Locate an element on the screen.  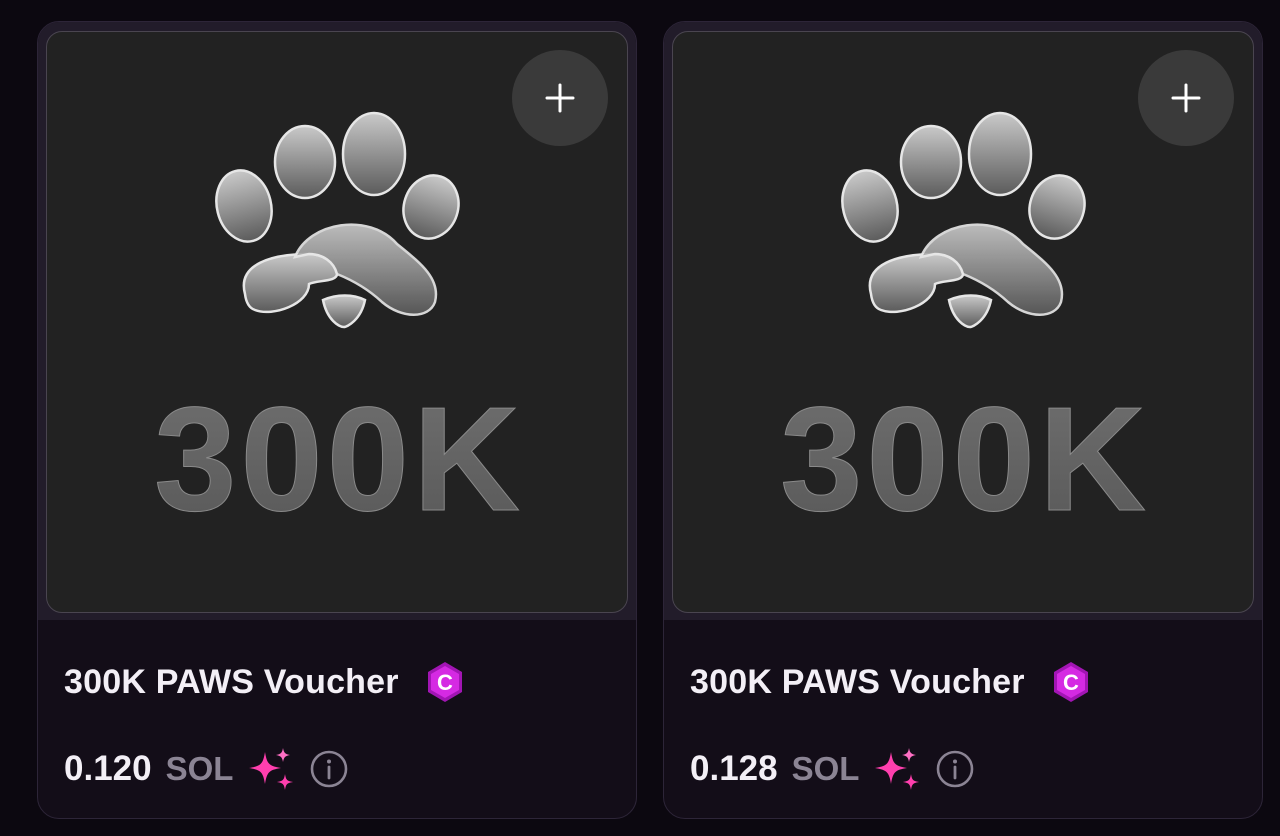
price-row: 0.120 SOL is located at coordinates (206, 769).